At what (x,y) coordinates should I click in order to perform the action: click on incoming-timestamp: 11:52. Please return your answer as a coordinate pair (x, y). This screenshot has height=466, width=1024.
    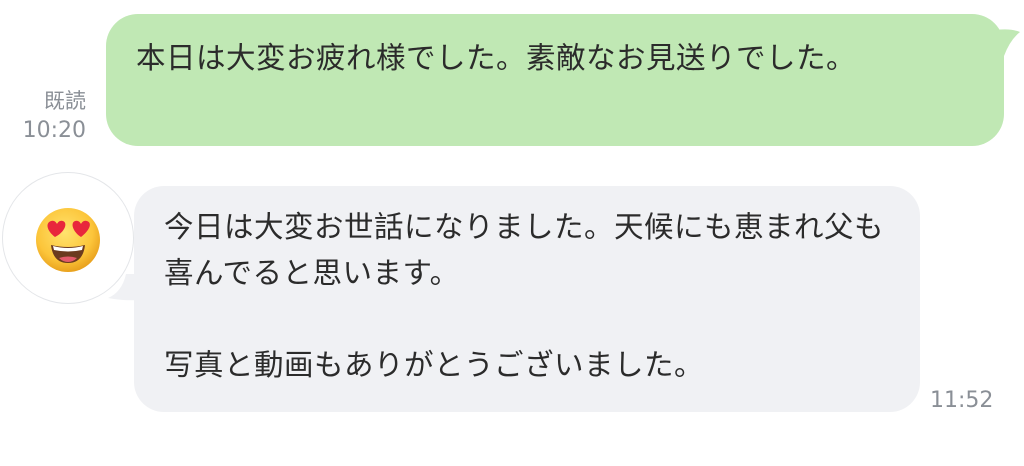
    Looking at the image, I should click on (962, 400).